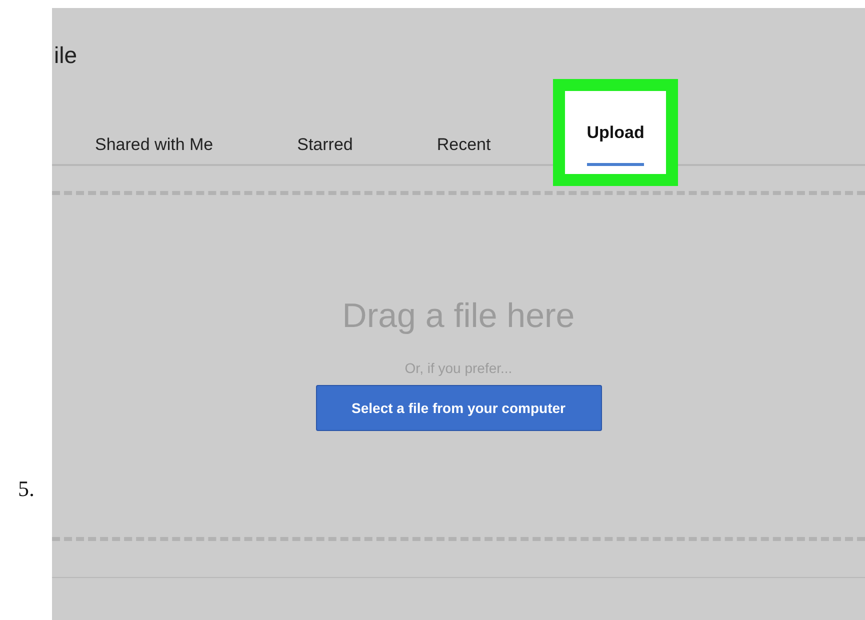 Image resolution: width=865 pixels, height=620 pixels. What do you see at coordinates (459, 408) in the screenshot?
I see `select-file-button: Select a file from your computer` at bounding box center [459, 408].